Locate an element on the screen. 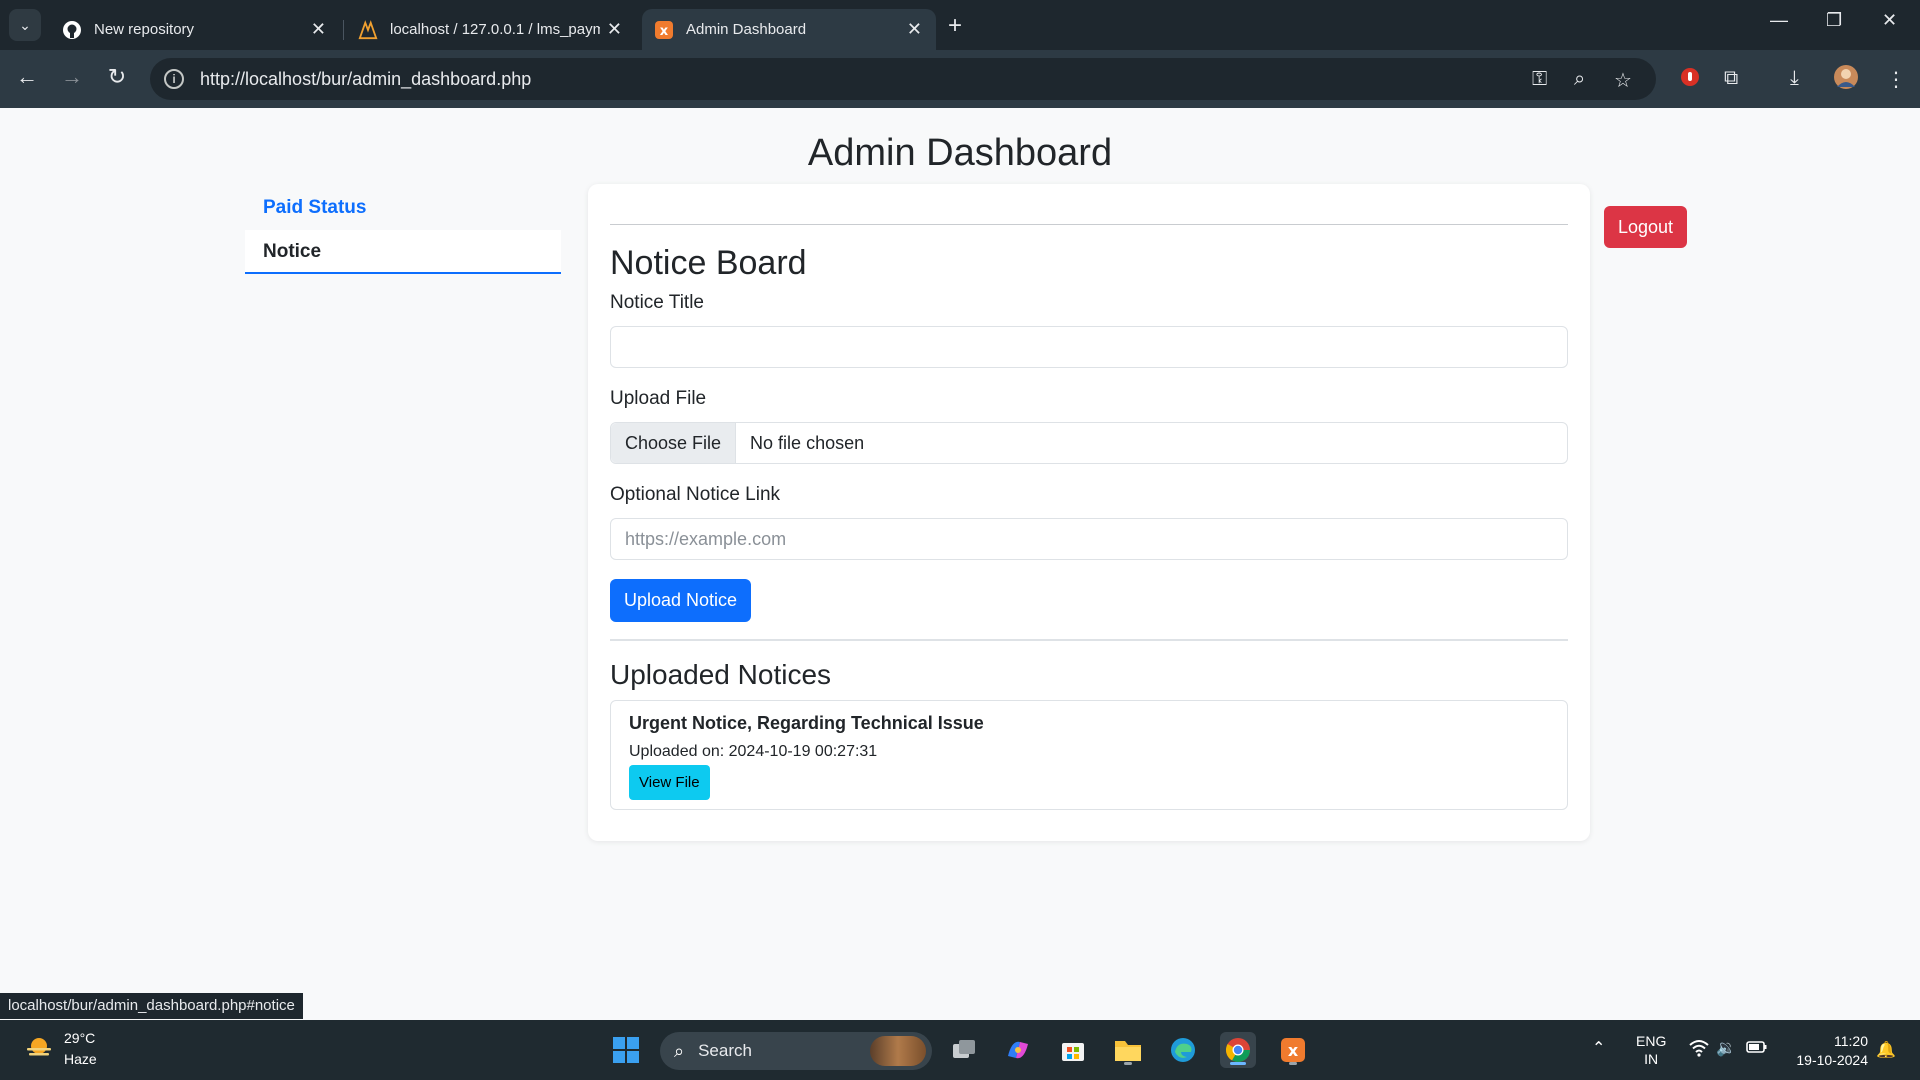  notice-link-input: https://example.com is located at coordinates (1089, 539).